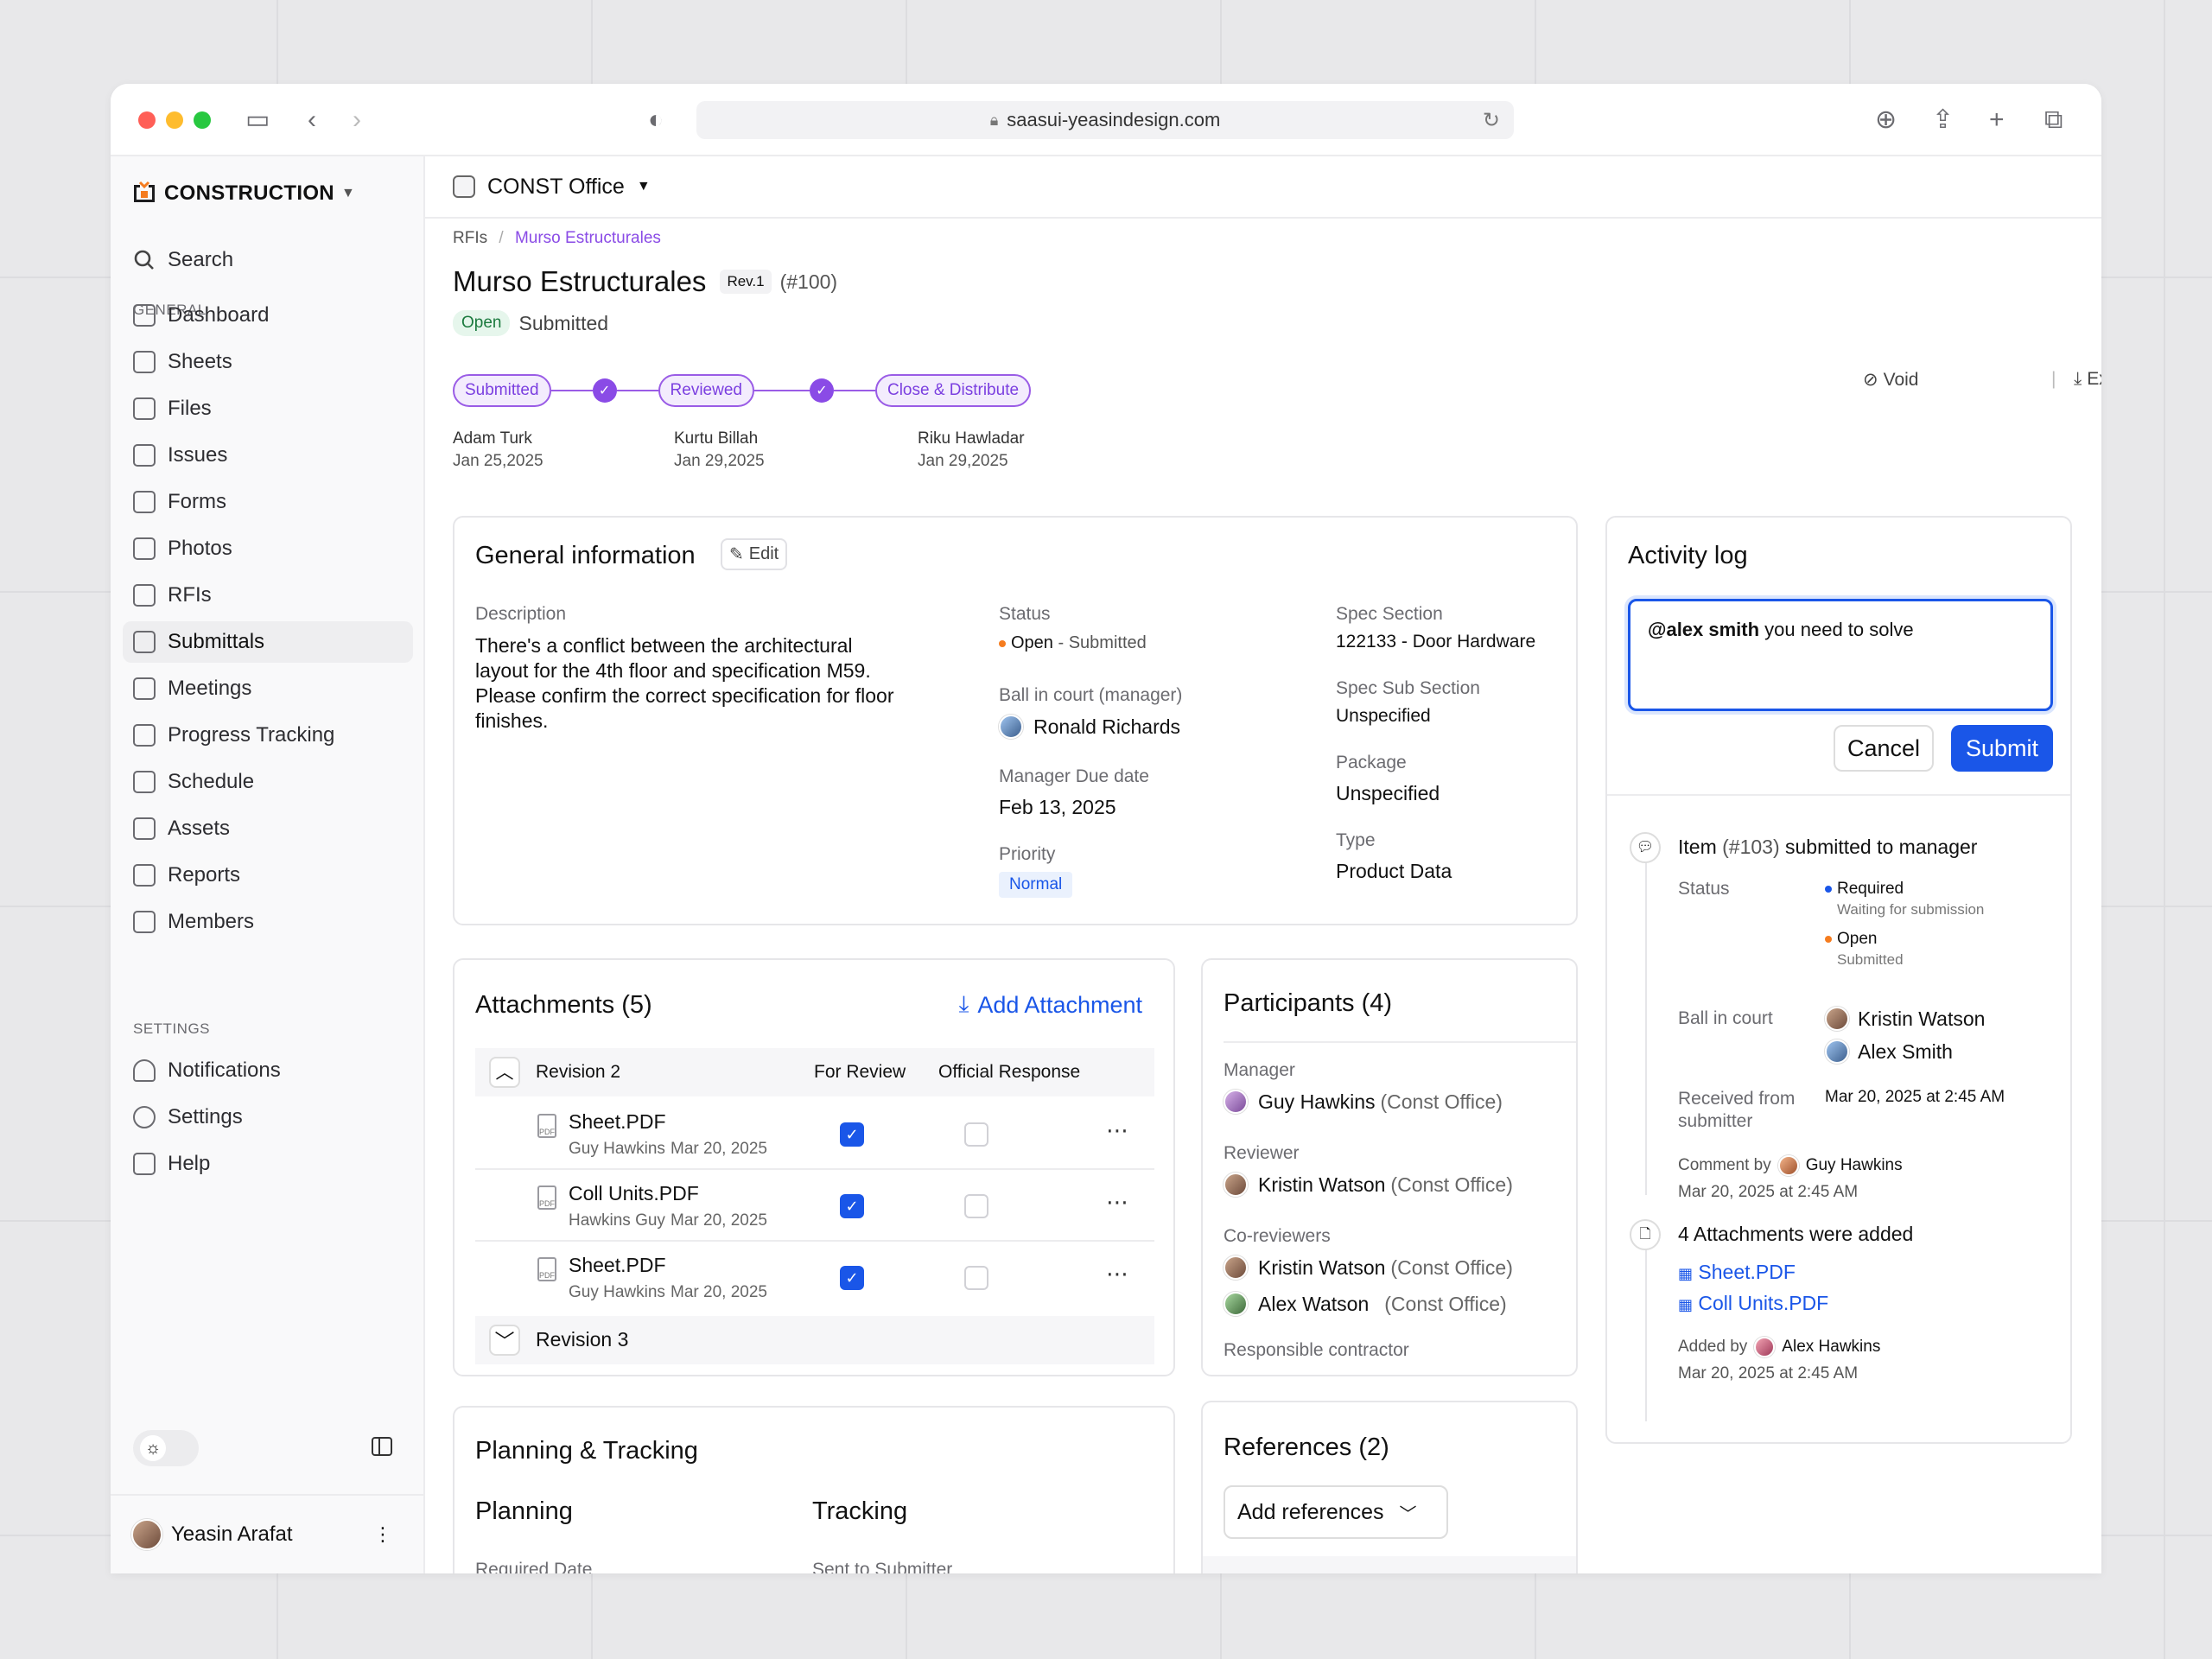 The image size is (2212, 1659). What do you see at coordinates (268, 735) in the screenshot?
I see `sidebar-item-progress-tracking: Progress Tracking` at bounding box center [268, 735].